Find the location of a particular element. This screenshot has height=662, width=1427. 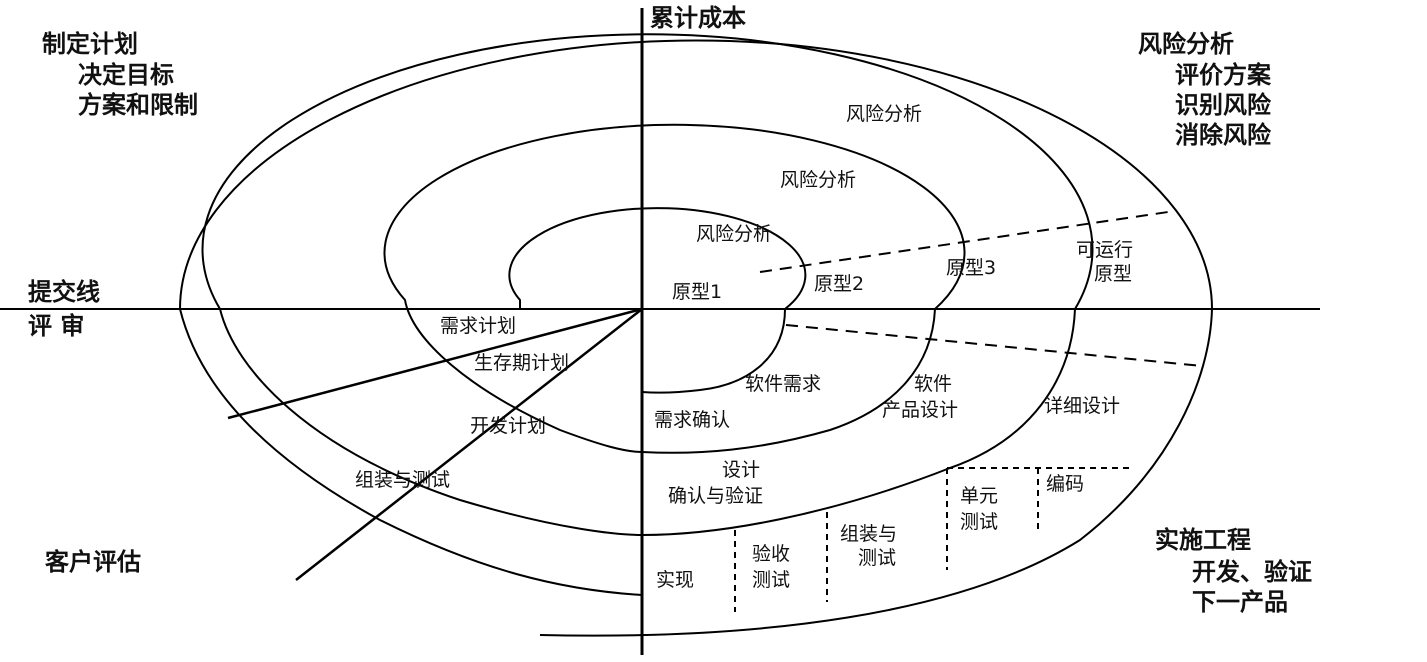

prototype-runnable-2: 原型 is located at coordinates (1113, 274).